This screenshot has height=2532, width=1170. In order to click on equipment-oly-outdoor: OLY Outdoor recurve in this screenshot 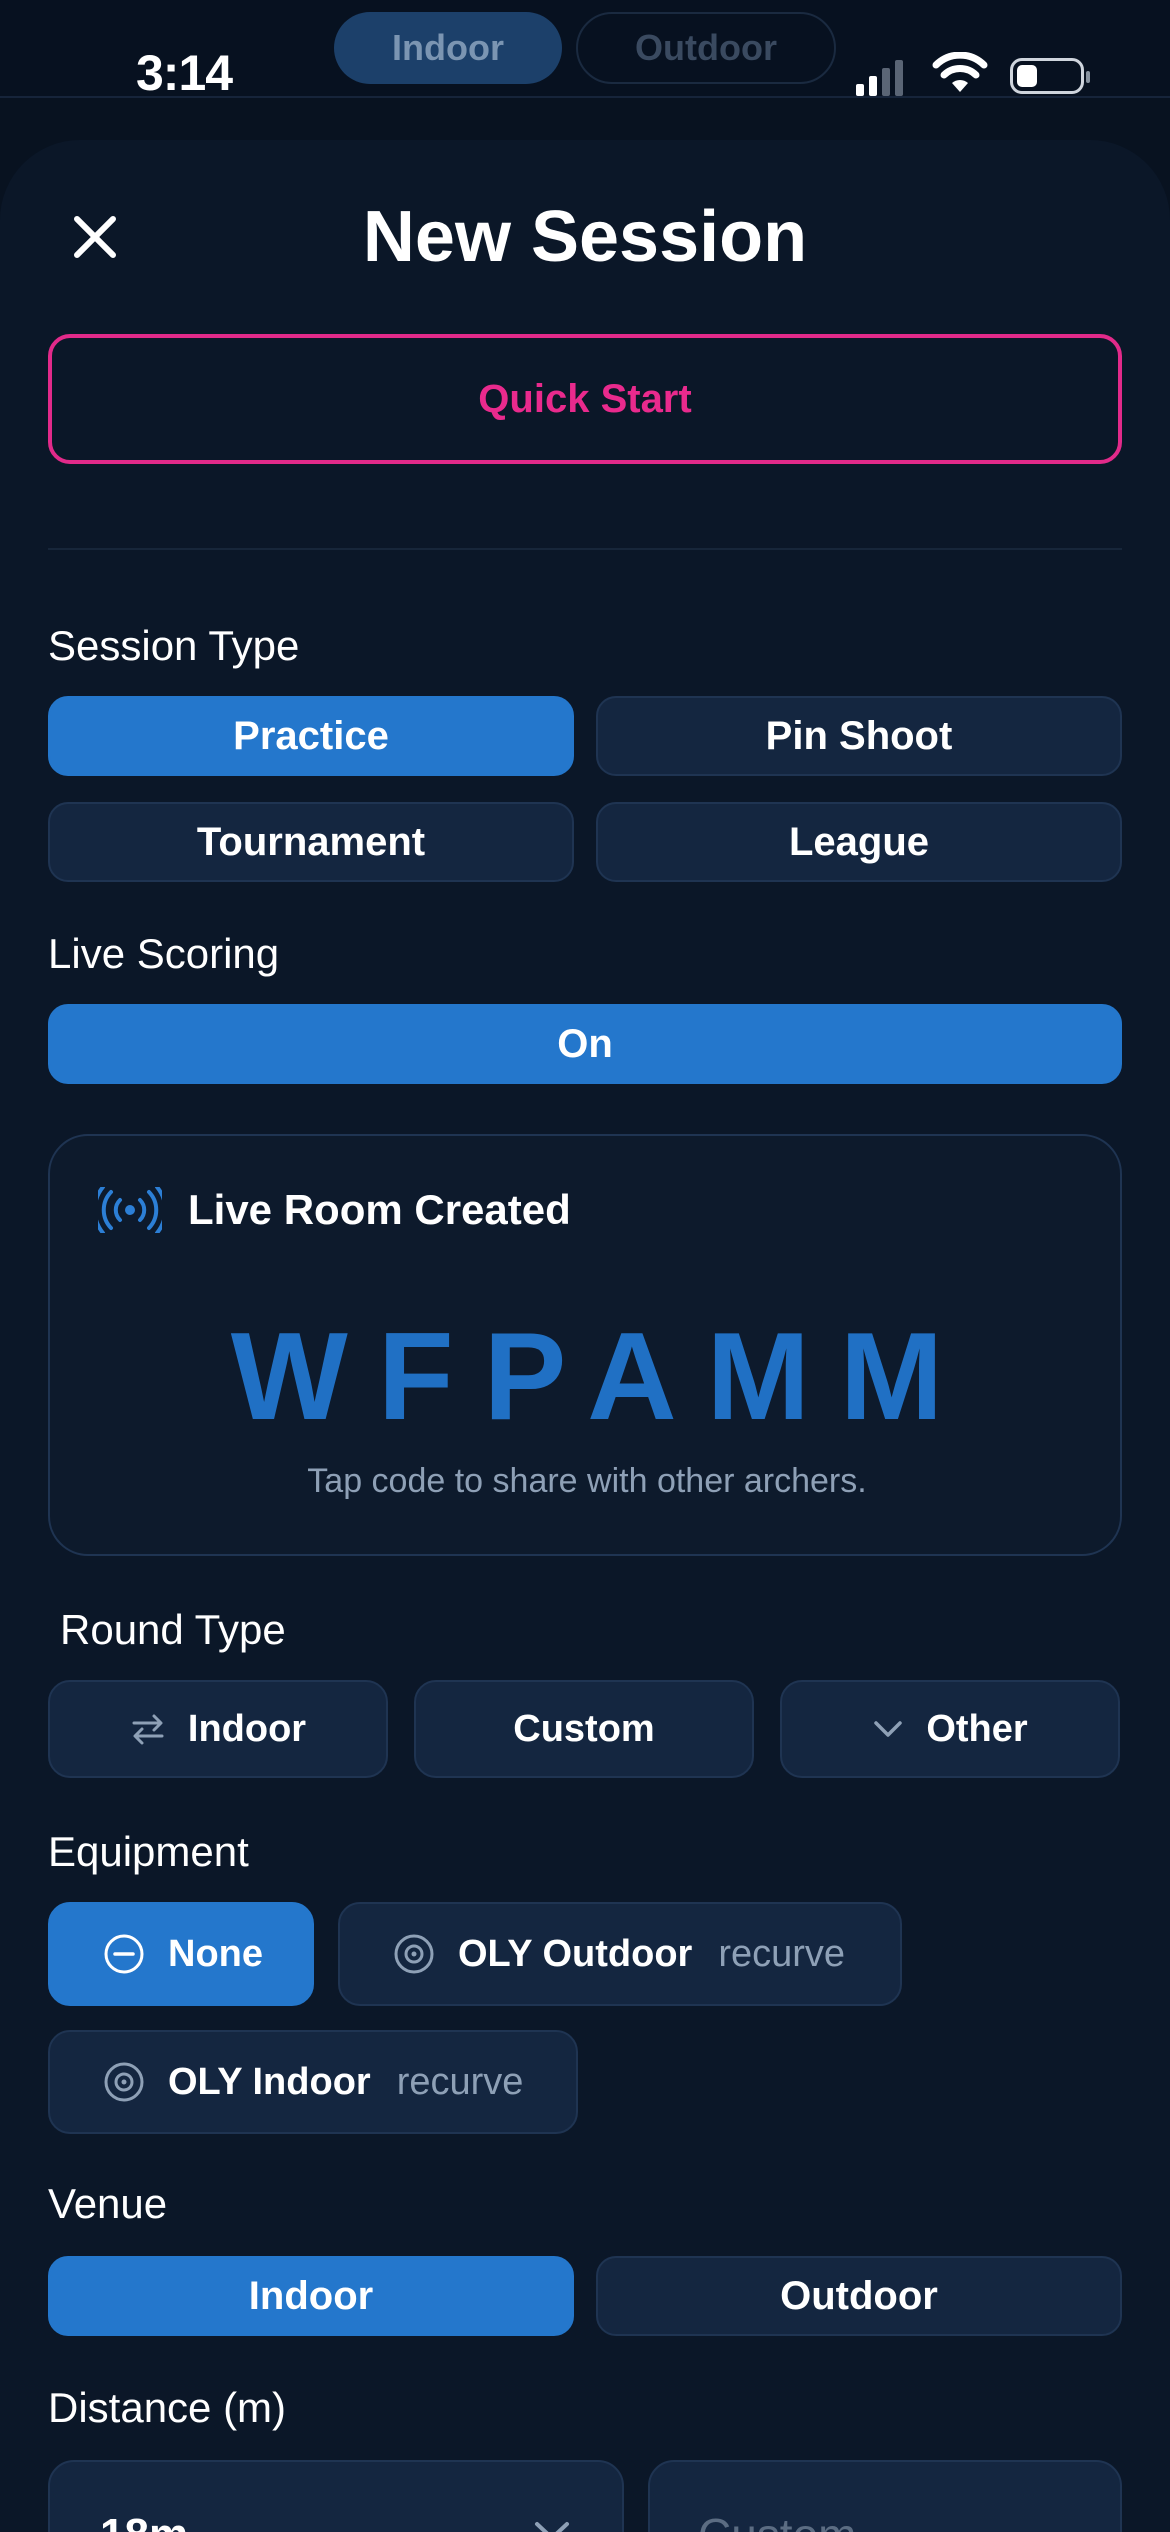, I will do `click(620, 1954)`.